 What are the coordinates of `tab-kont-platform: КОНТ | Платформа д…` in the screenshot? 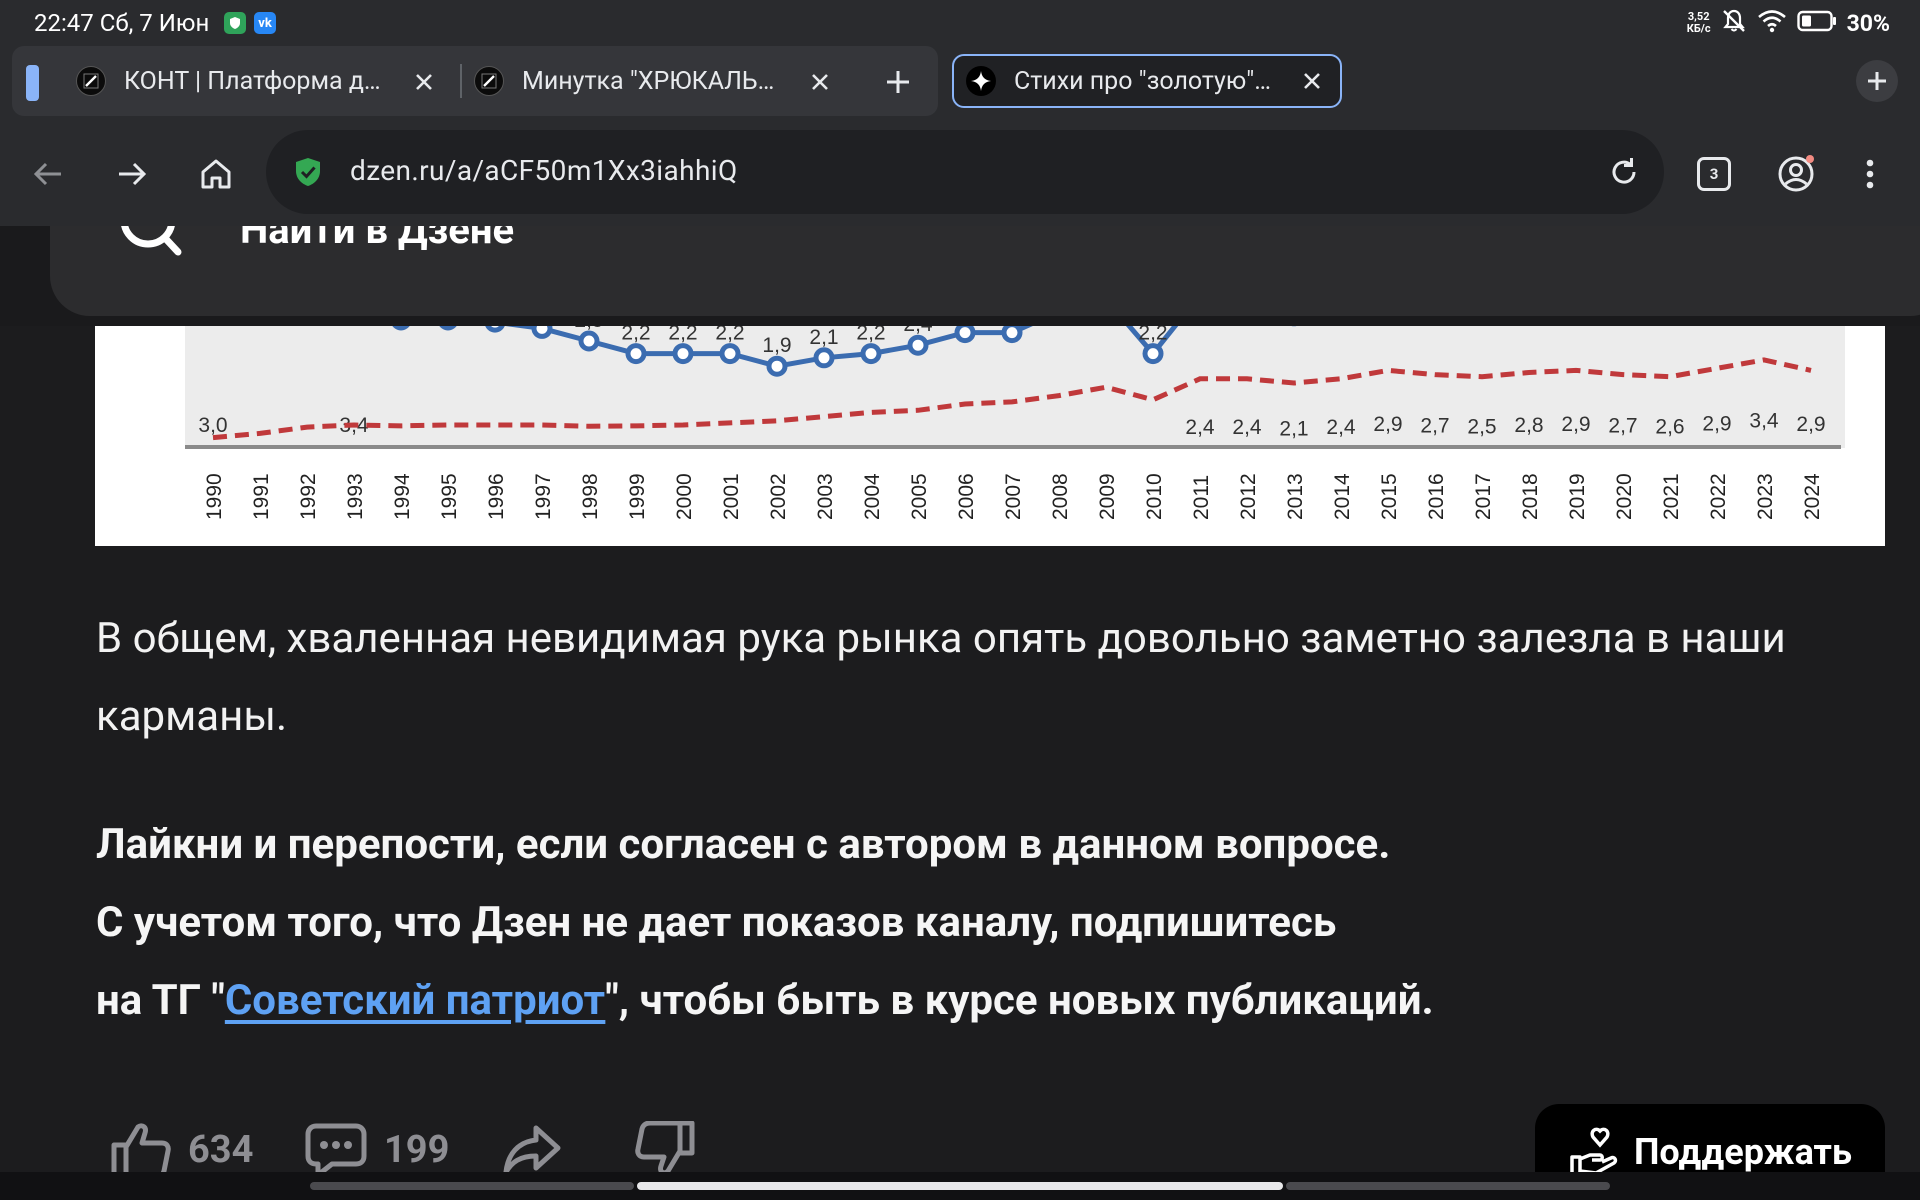 It's located at (266, 81).